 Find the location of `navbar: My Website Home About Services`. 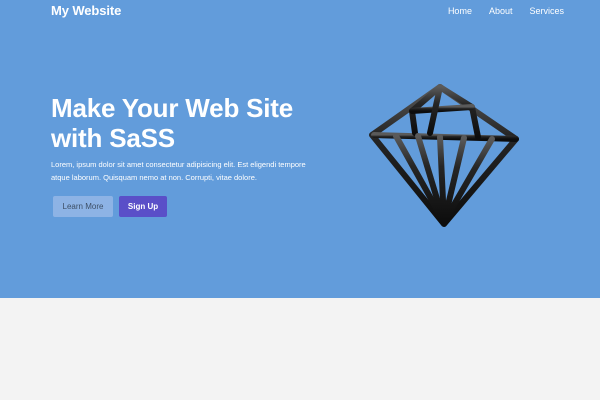

navbar: My Website Home About Services is located at coordinates (300, 12).